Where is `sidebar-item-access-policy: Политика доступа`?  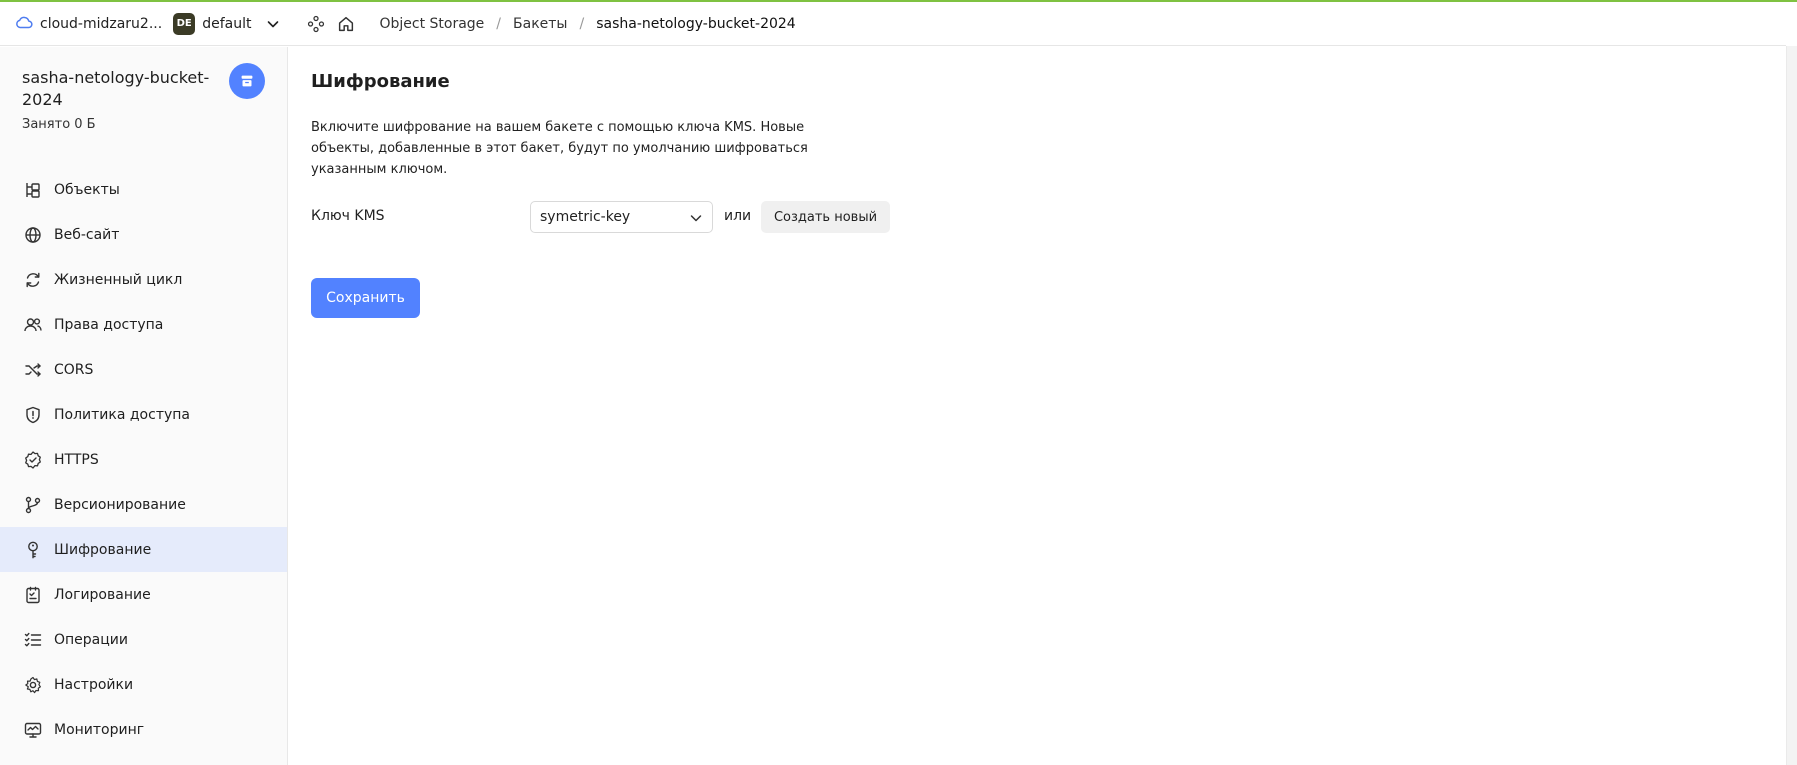 sidebar-item-access-policy: Политика доступа is located at coordinates (143, 414).